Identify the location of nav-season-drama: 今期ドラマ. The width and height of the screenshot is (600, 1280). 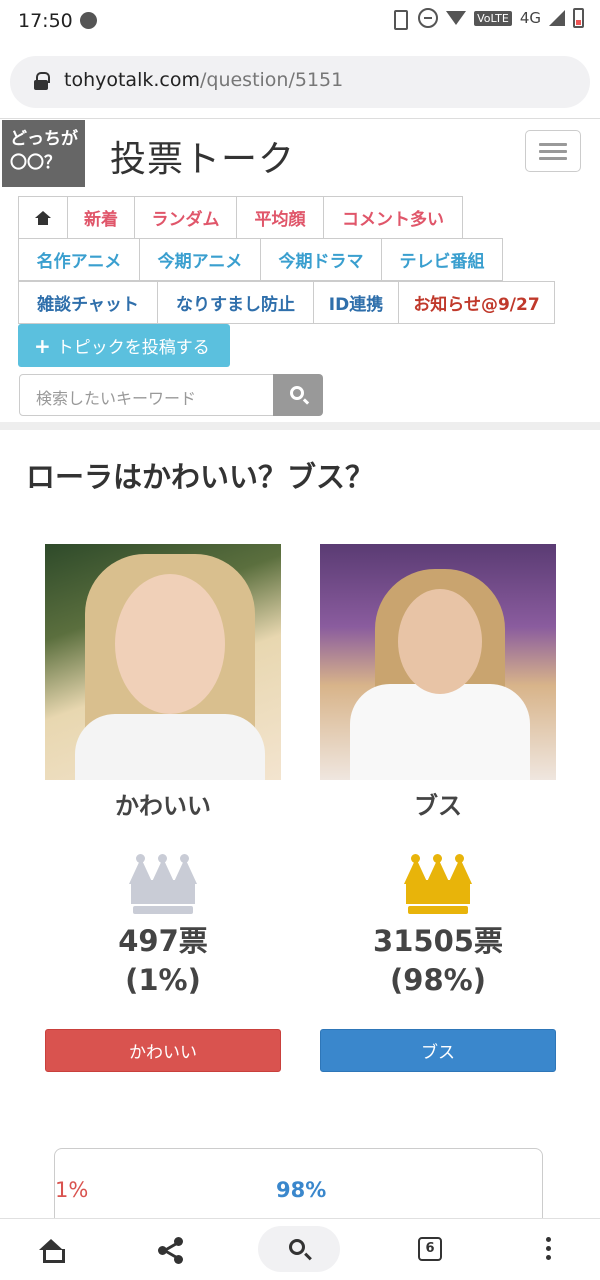
(321, 259).